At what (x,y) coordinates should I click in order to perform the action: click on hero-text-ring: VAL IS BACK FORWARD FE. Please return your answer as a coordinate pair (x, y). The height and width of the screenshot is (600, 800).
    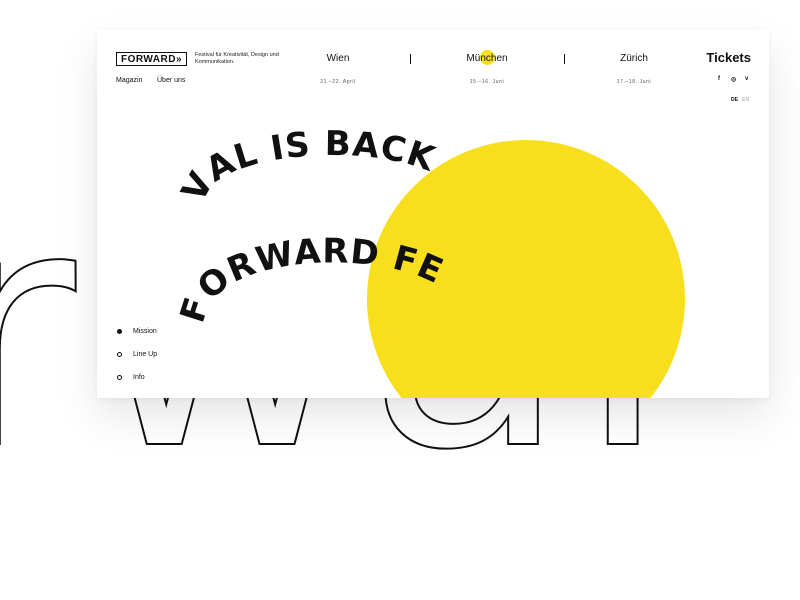
    Looking at the image, I should click on (311, 225).